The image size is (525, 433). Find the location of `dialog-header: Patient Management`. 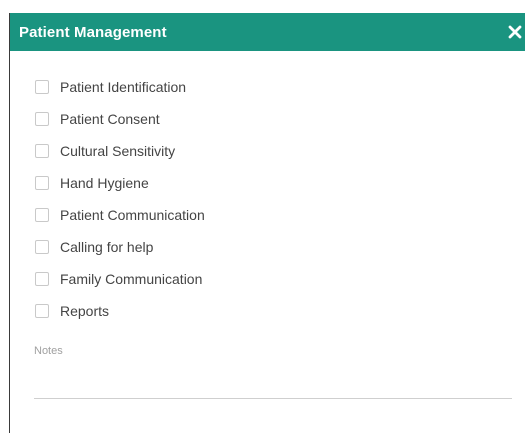

dialog-header: Patient Management is located at coordinates (267, 32).